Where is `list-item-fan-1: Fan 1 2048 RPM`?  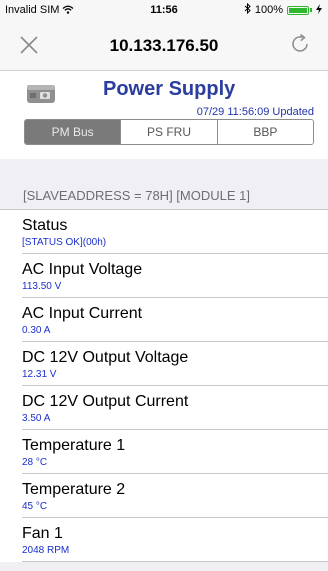
list-item-fan-1: Fan 1 2048 RPM is located at coordinates (164, 540).